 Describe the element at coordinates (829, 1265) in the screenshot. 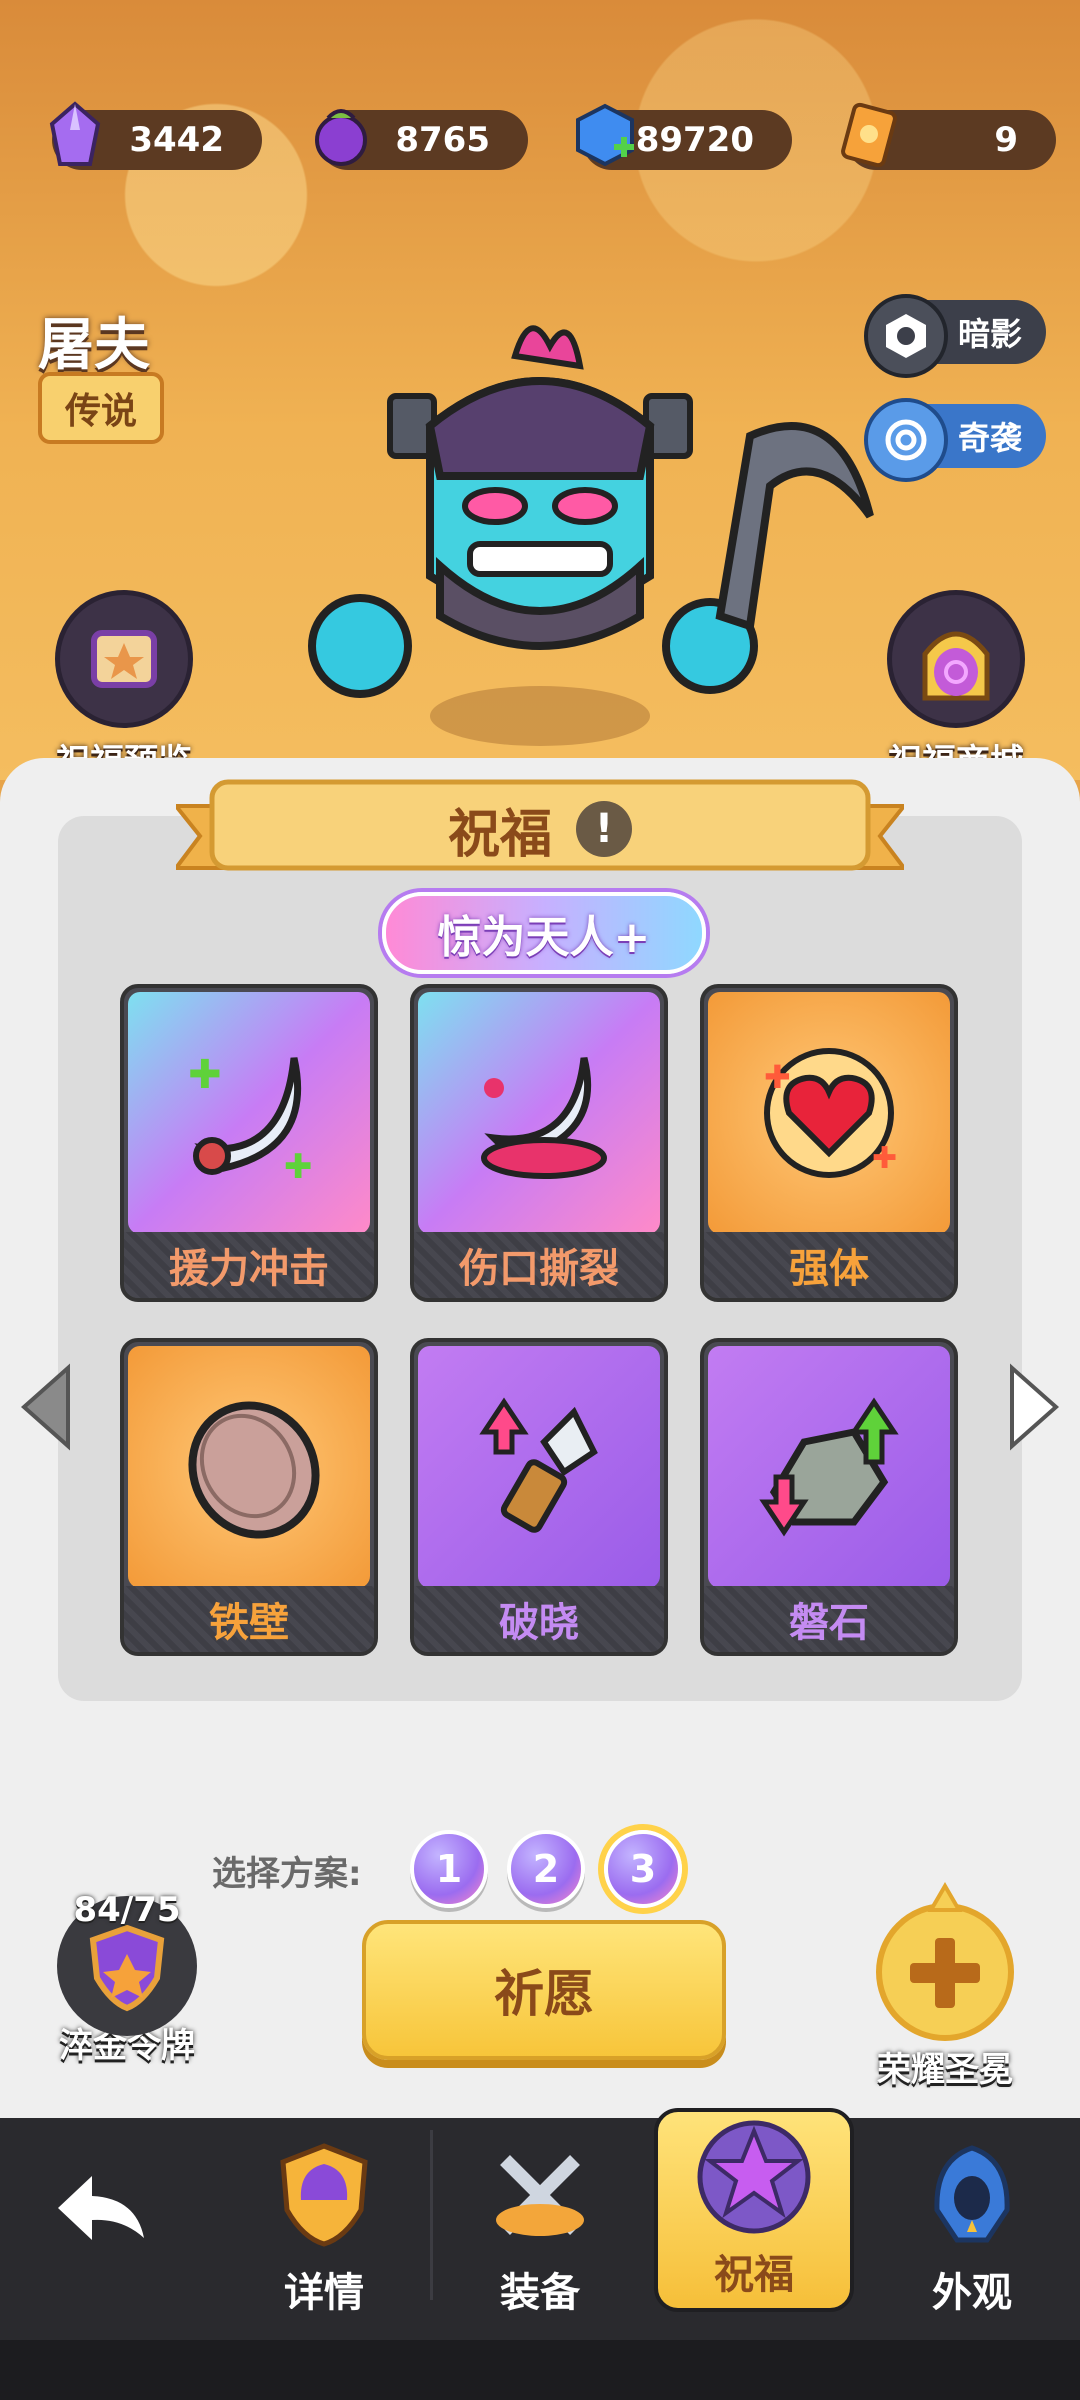

I see `card-3-label: 强体` at that location.